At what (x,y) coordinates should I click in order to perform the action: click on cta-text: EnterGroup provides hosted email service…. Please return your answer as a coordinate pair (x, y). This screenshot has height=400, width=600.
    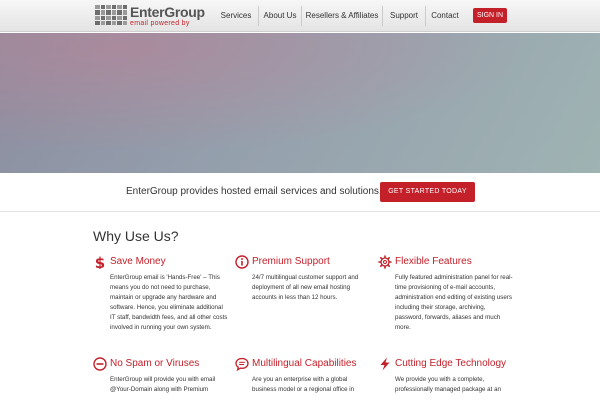
    Looking at the image, I should click on (254, 191).